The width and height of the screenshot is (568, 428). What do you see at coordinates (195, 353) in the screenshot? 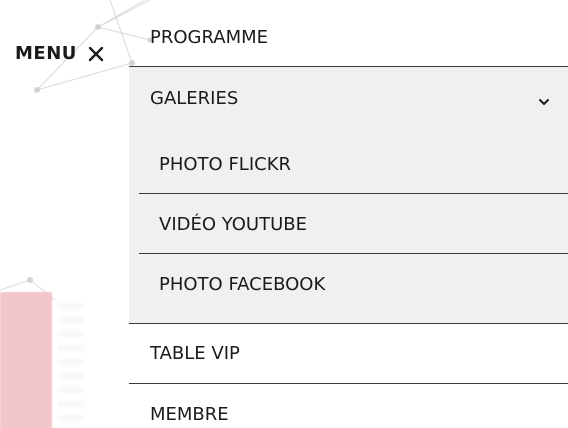
I see `menu-item-label: TABLE VIP` at bounding box center [195, 353].